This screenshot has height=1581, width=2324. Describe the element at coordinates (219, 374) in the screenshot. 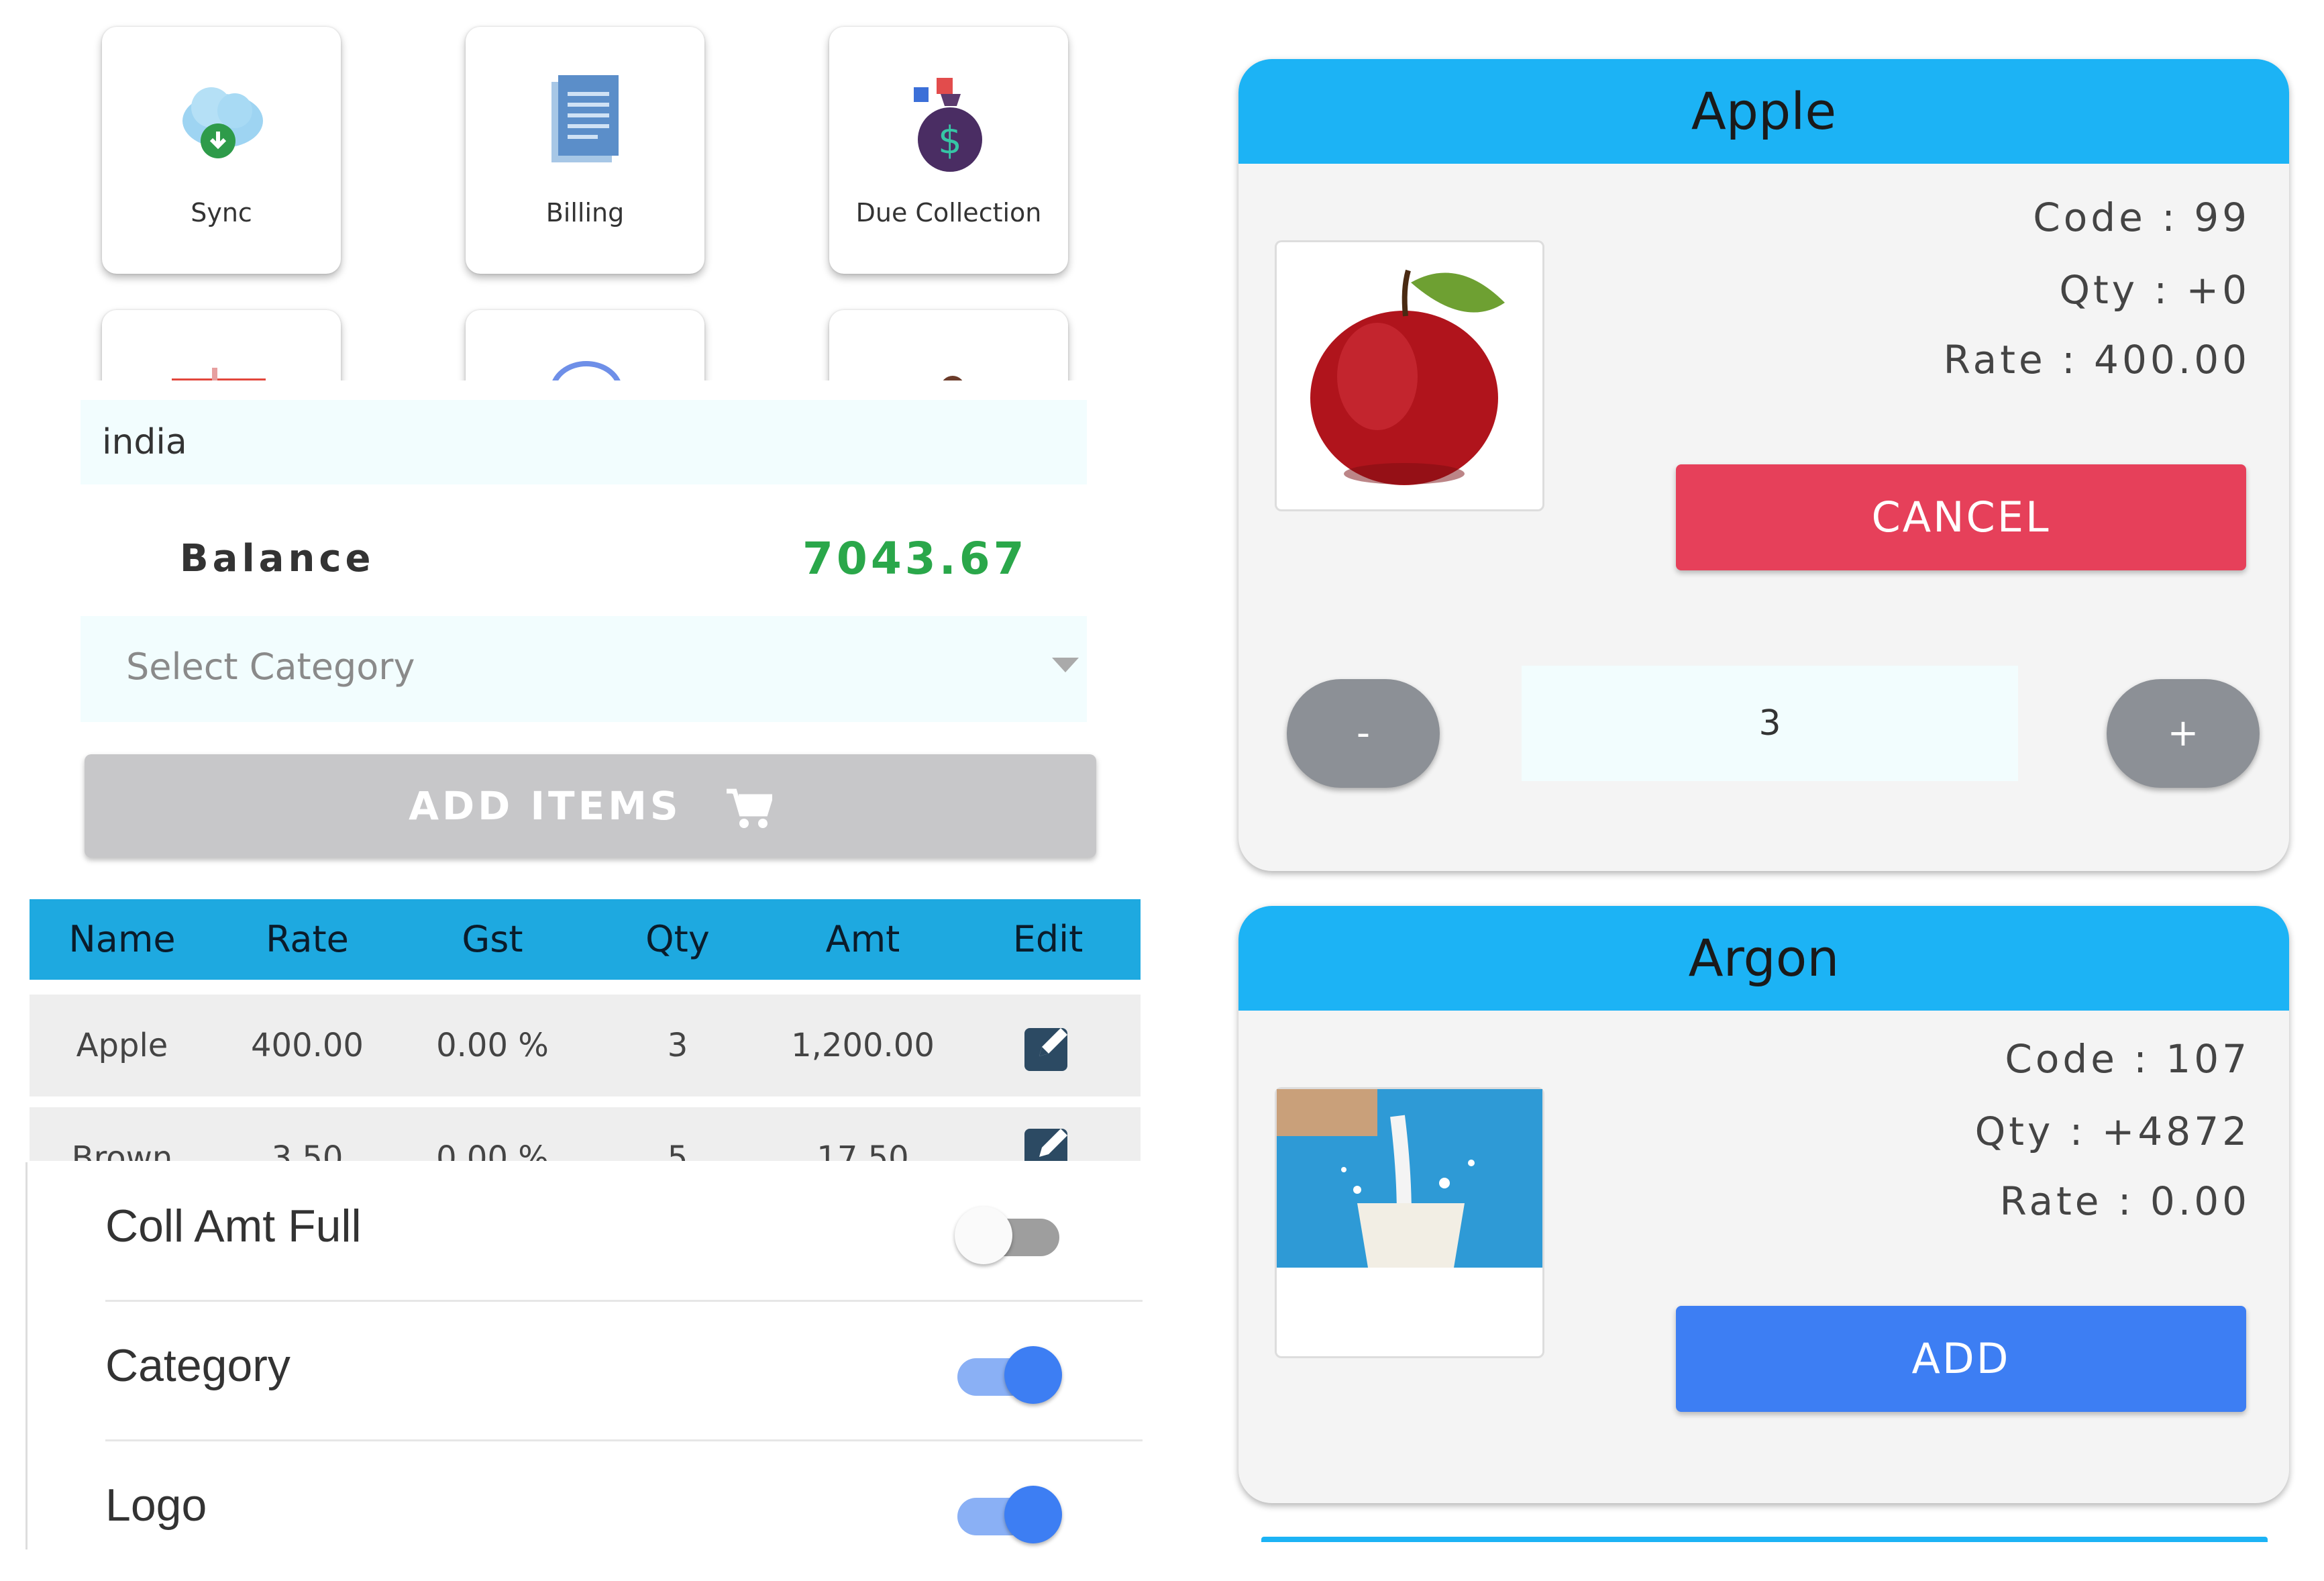

I see `report-icon` at that location.